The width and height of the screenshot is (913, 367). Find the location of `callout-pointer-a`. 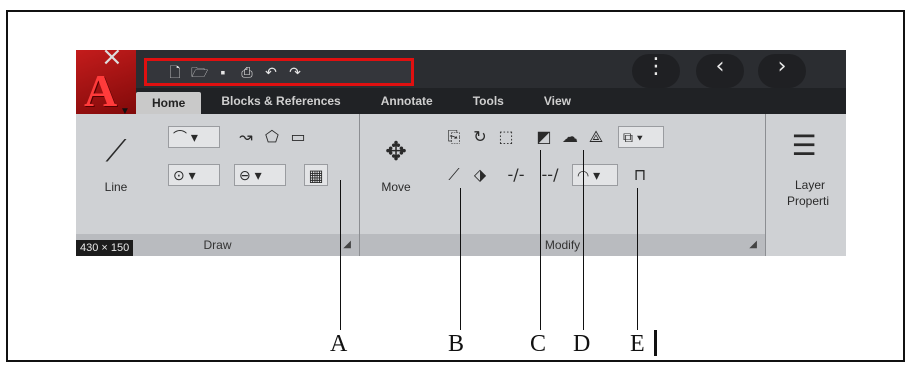

callout-pointer-a is located at coordinates (340, 255).